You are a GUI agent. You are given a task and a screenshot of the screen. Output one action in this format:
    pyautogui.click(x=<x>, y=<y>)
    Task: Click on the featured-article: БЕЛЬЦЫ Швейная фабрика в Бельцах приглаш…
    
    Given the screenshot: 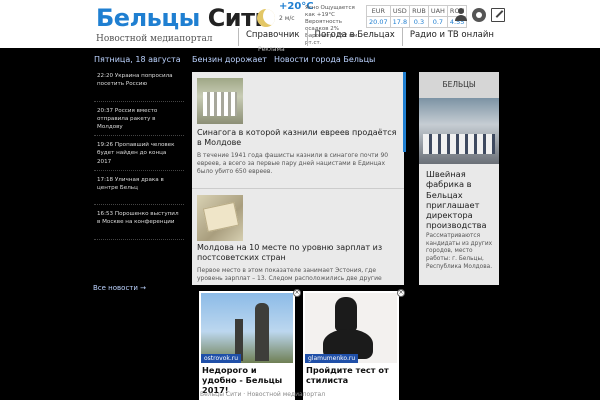 What is the action you would take?
    pyautogui.click(x=459, y=178)
    